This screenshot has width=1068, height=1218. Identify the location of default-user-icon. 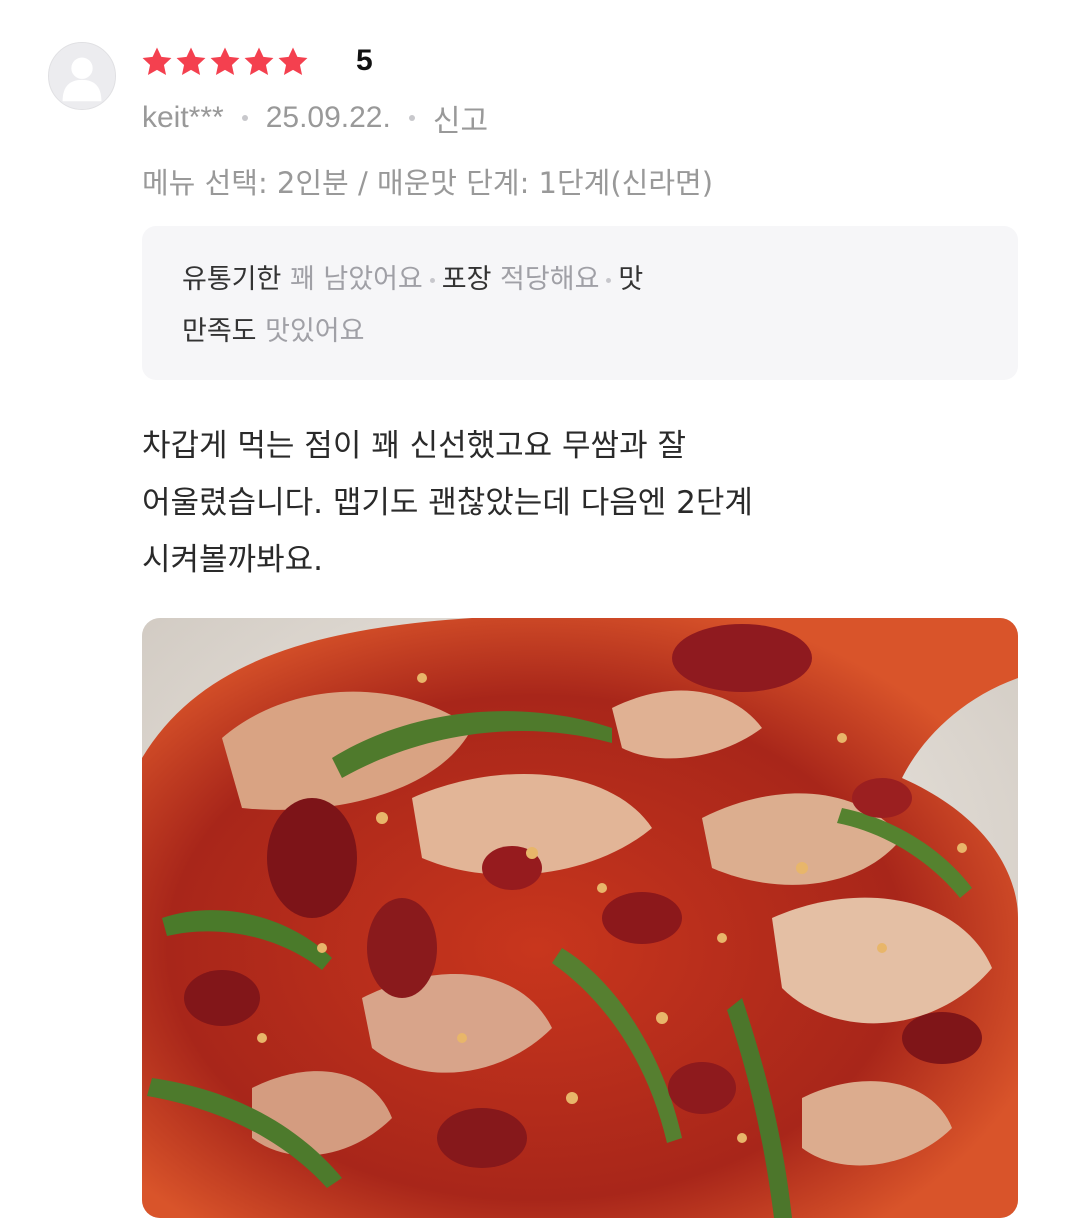
(82, 76).